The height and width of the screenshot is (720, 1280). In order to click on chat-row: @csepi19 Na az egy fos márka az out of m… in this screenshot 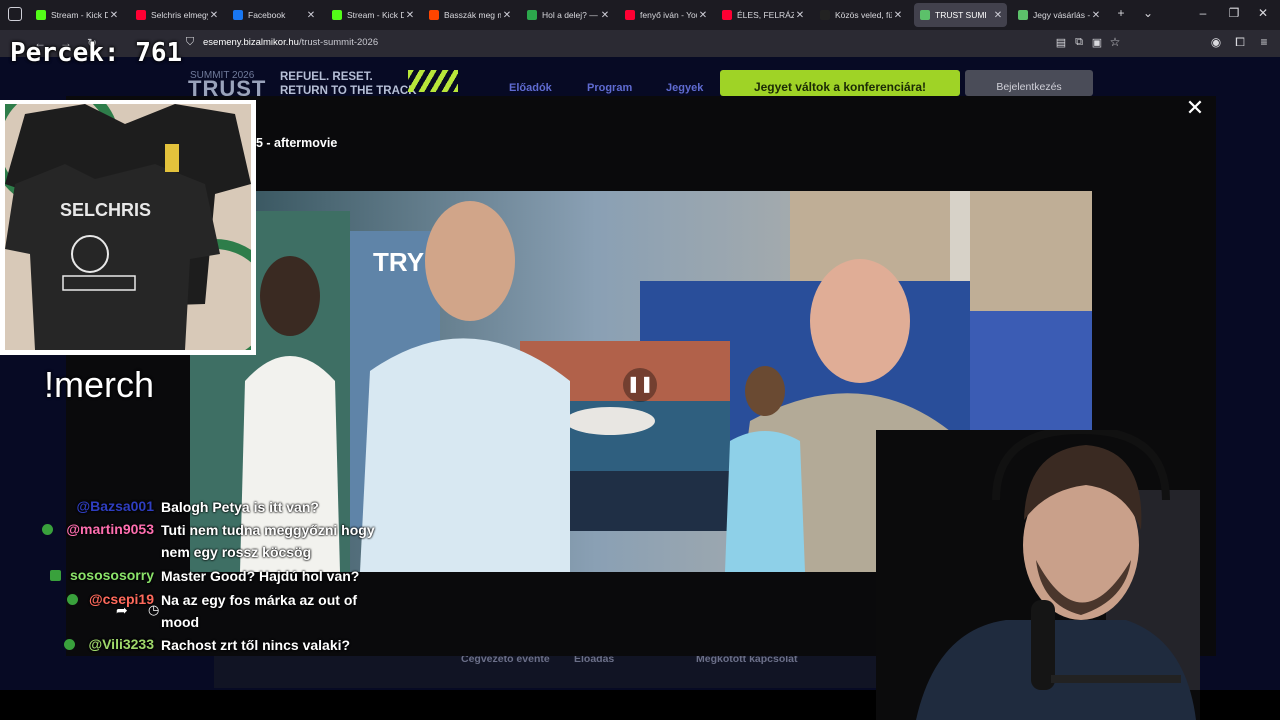, I will do `click(200, 611)`.